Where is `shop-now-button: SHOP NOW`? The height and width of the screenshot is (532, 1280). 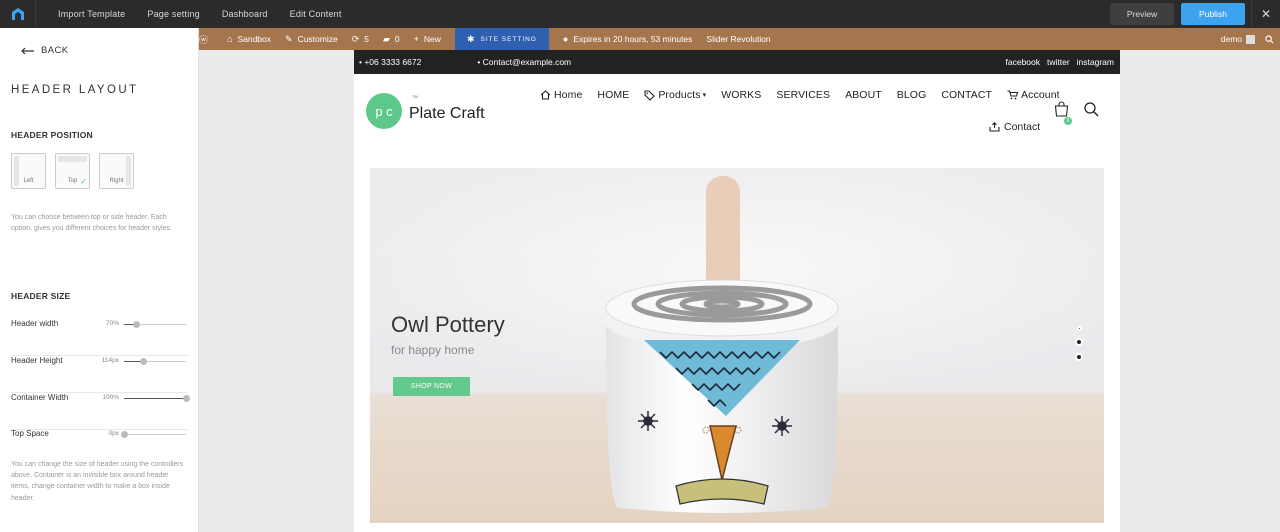
shop-now-button: SHOP NOW is located at coordinates (431, 386).